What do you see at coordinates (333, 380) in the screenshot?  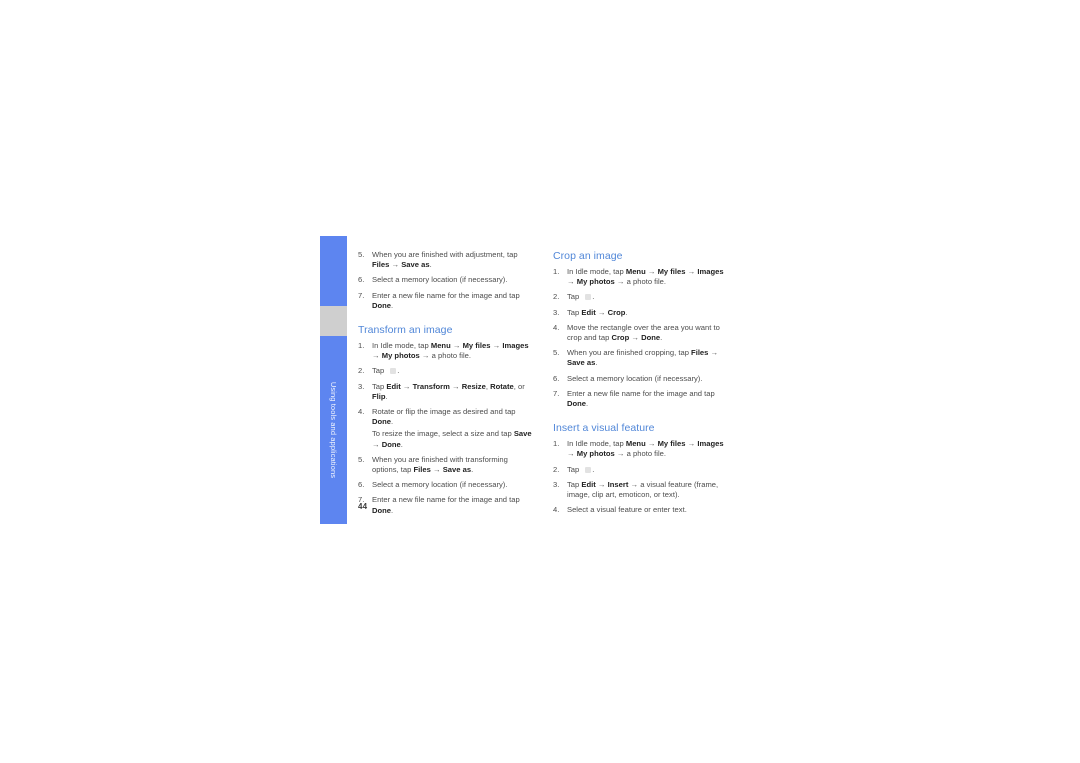 I see `chapter-side-tab: Using tools and applications` at bounding box center [333, 380].